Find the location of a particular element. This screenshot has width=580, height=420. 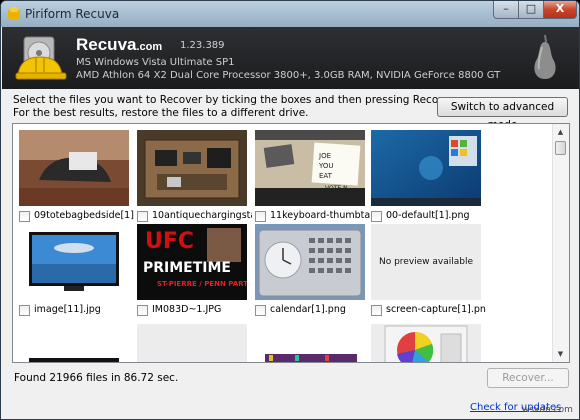

minimize-button: – is located at coordinates (506, 10).